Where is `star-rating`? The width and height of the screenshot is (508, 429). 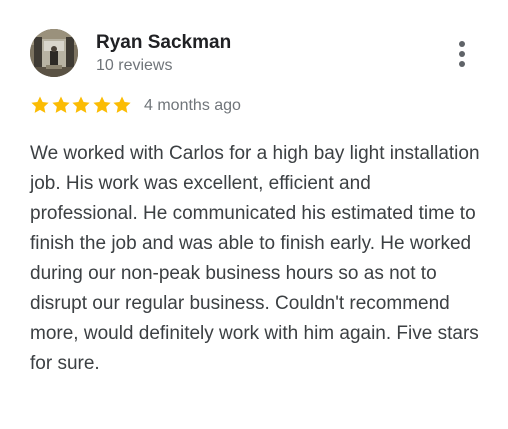 star-rating is located at coordinates (81, 105).